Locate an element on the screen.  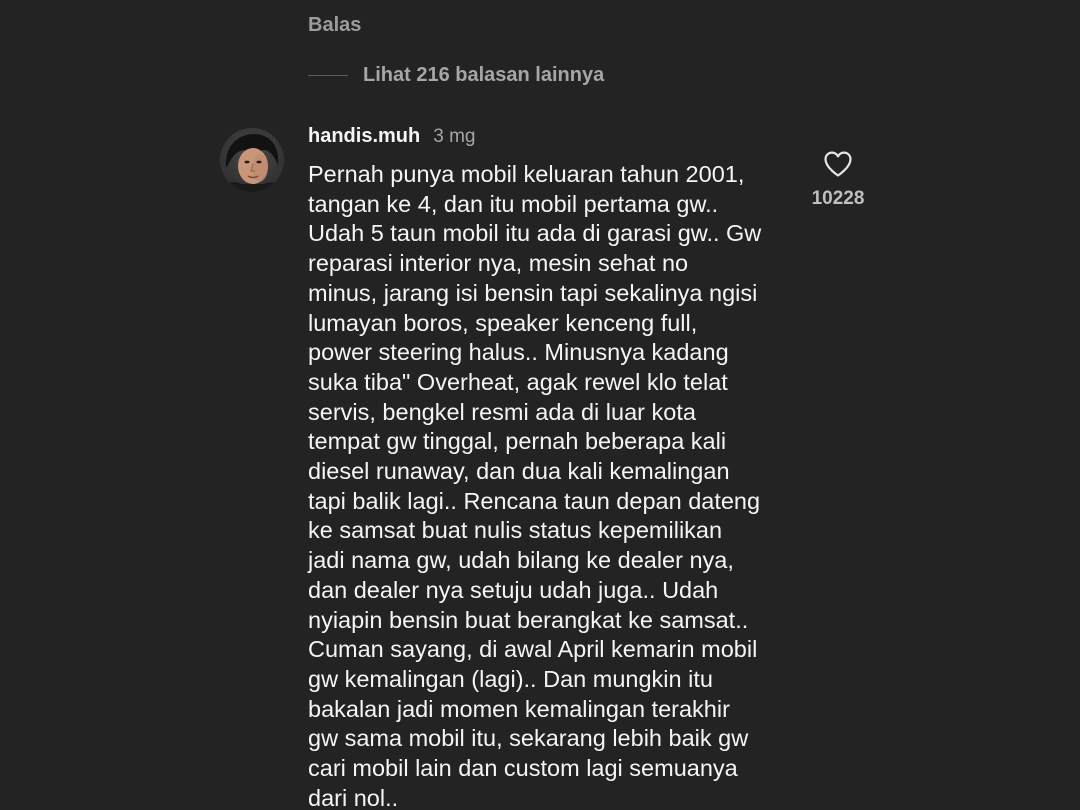
view-more-replies: Lihat 216 balasan lainnya is located at coordinates (456, 75).